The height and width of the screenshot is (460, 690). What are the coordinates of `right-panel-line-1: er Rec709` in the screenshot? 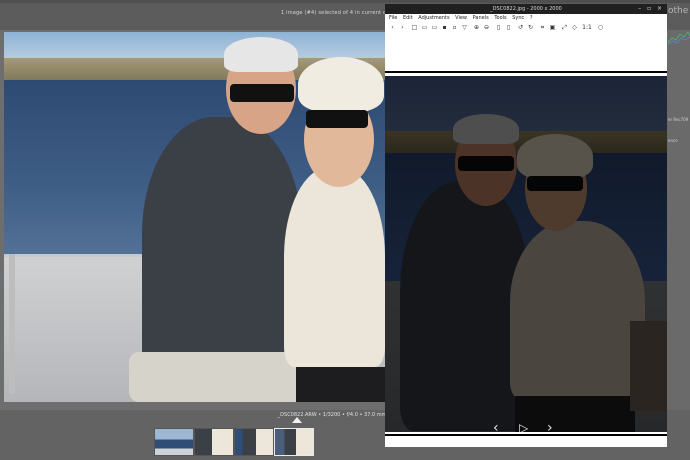 It's located at (678, 119).